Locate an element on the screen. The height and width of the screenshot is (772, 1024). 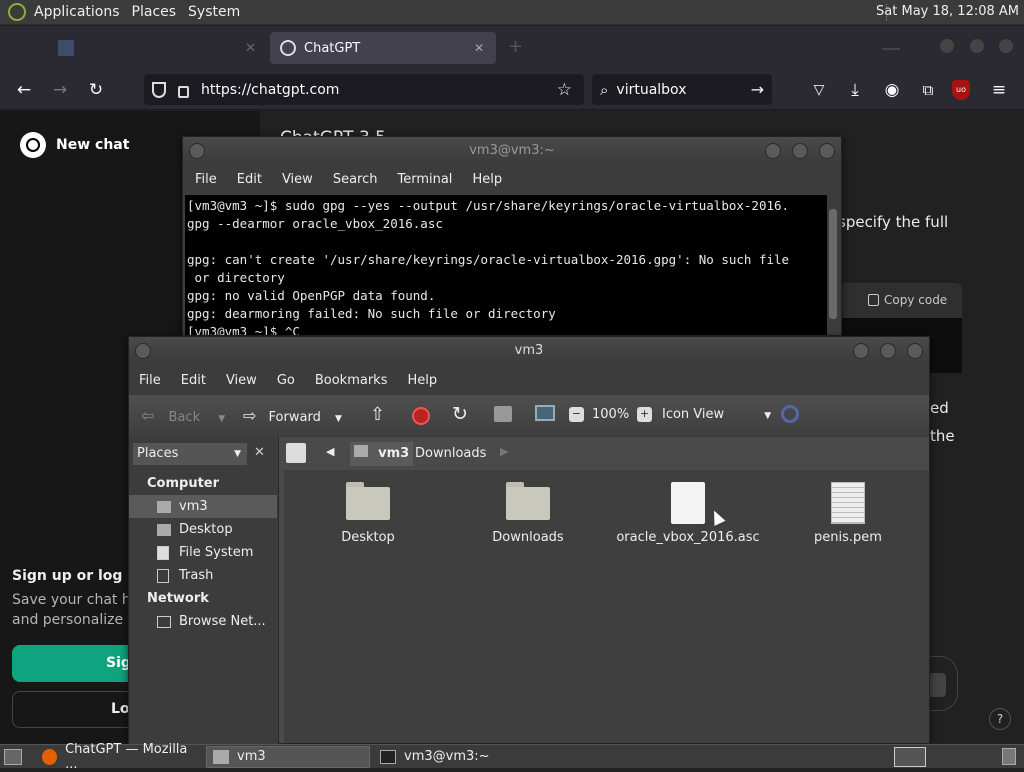
bookmark-star-icon: ☆ is located at coordinates (564, 90).